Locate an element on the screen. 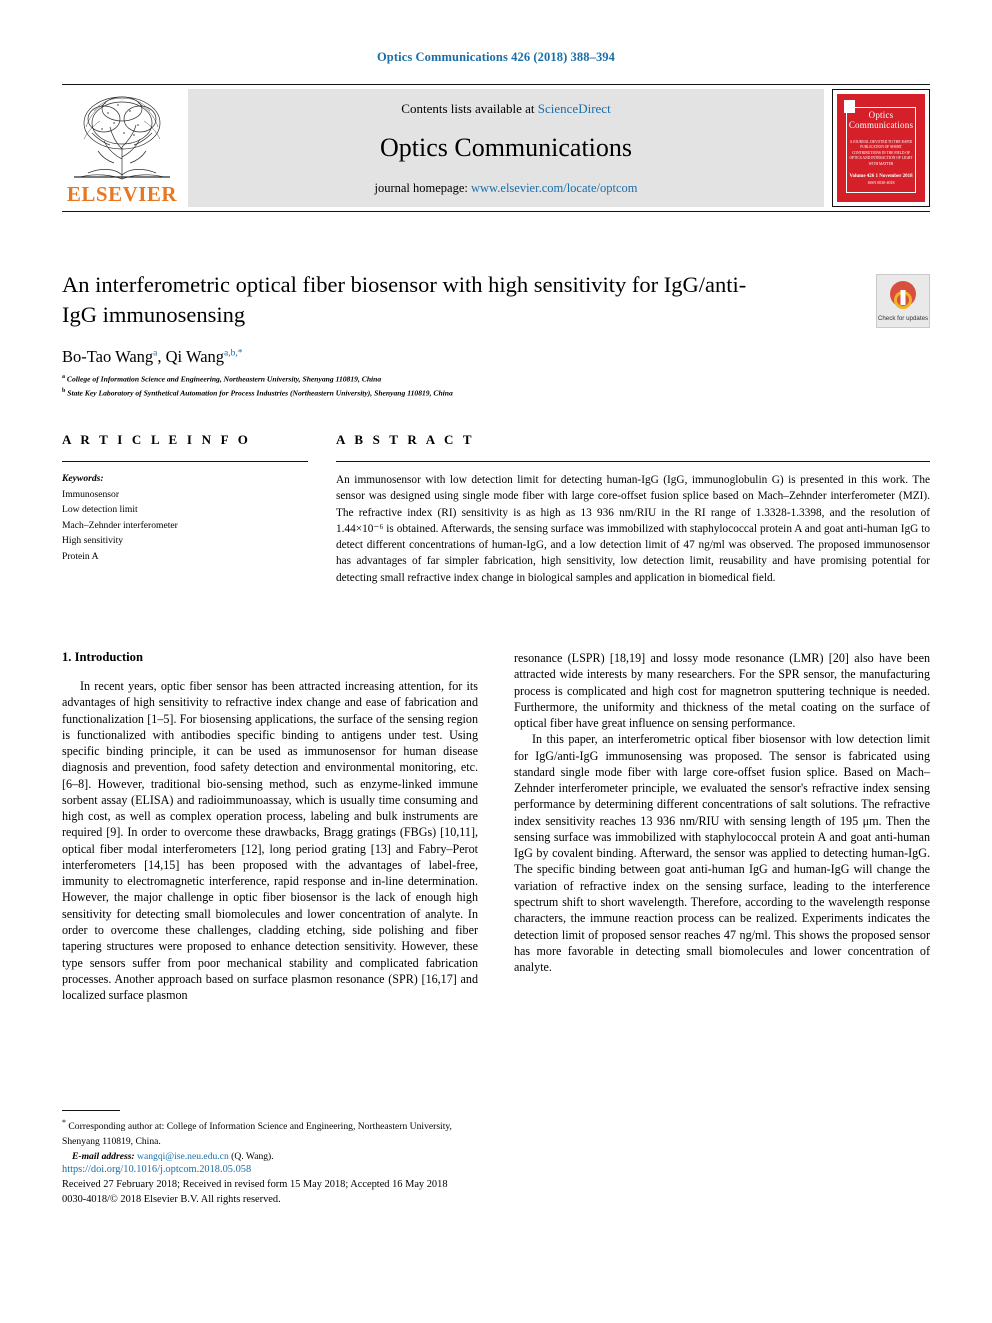  affiliation-b-marker: b is located at coordinates (64, 391).